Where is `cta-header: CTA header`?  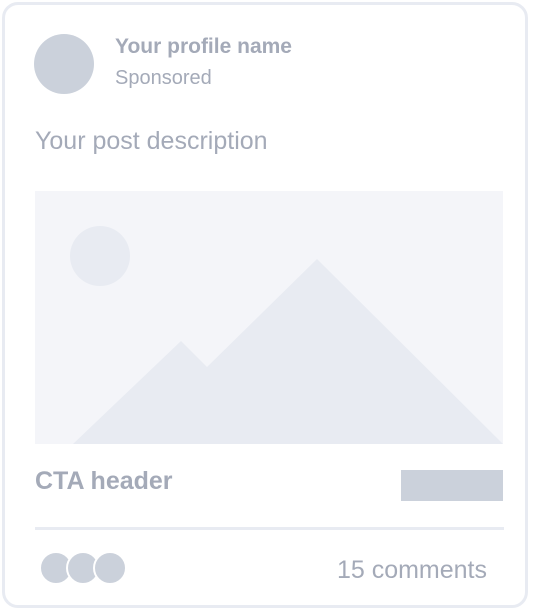
cta-header: CTA header is located at coordinates (104, 481).